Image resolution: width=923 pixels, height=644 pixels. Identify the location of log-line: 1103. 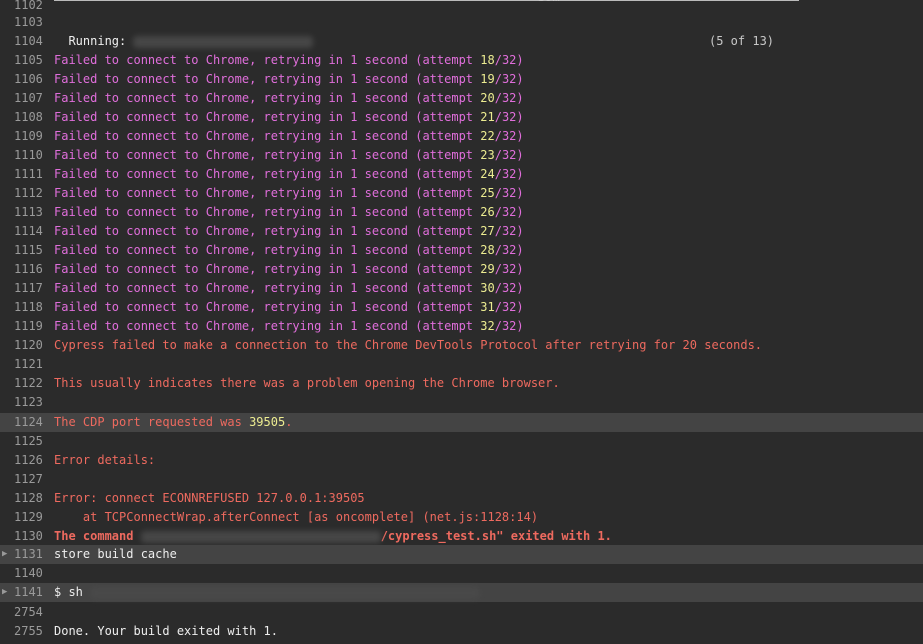
(461, 22).